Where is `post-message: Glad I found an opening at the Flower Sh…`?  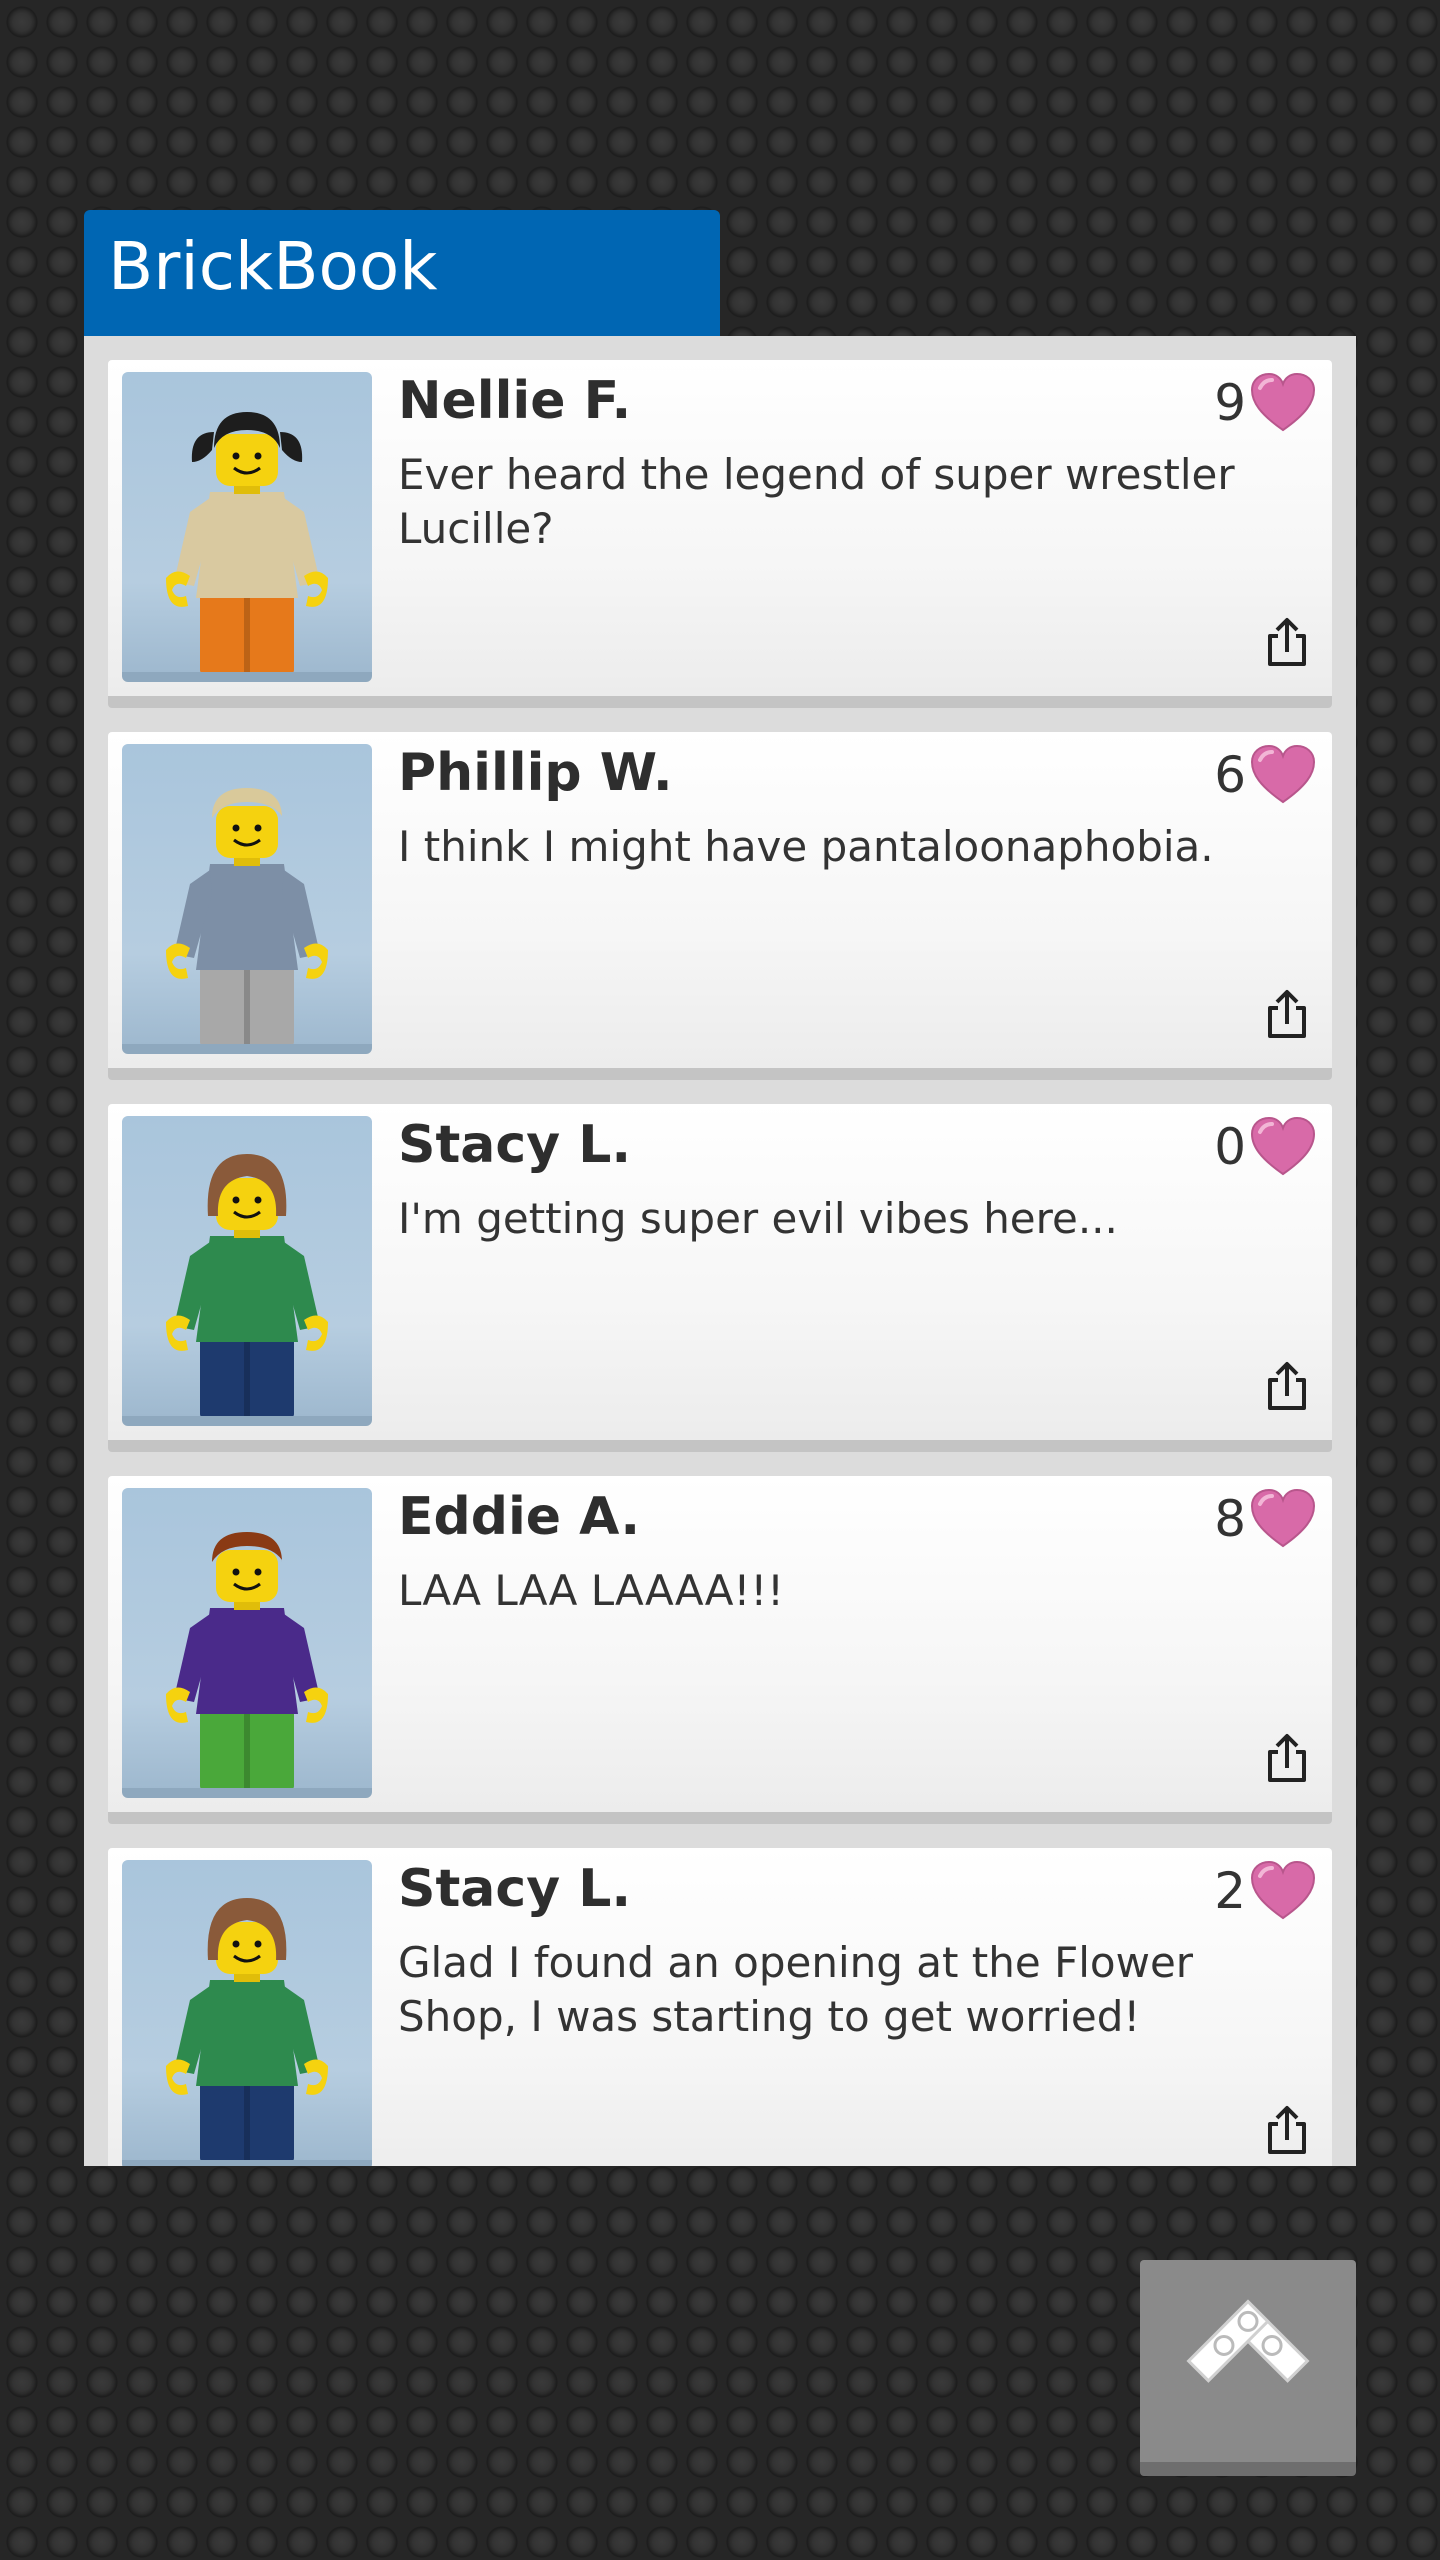
post-message: Glad I found an opening at the Flower Sh… is located at coordinates (796, 1989).